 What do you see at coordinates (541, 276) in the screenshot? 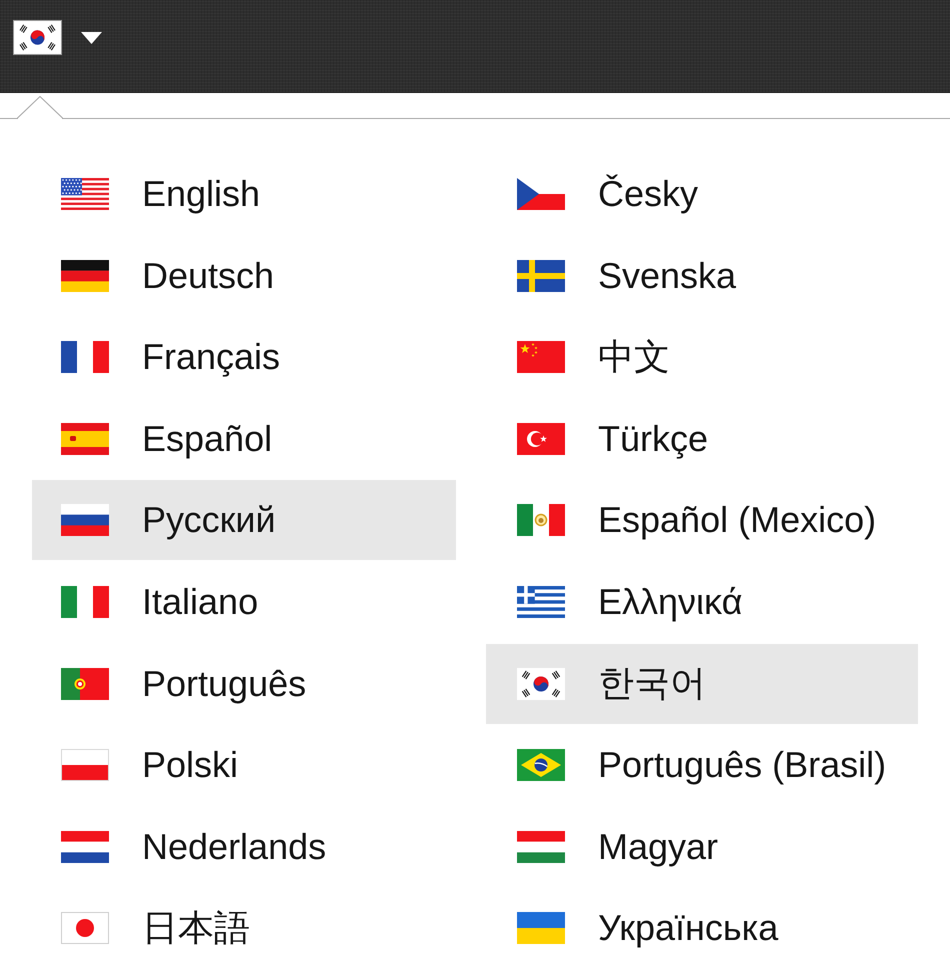
I see `swedish-flag-icon` at bounding box center [541, 276].